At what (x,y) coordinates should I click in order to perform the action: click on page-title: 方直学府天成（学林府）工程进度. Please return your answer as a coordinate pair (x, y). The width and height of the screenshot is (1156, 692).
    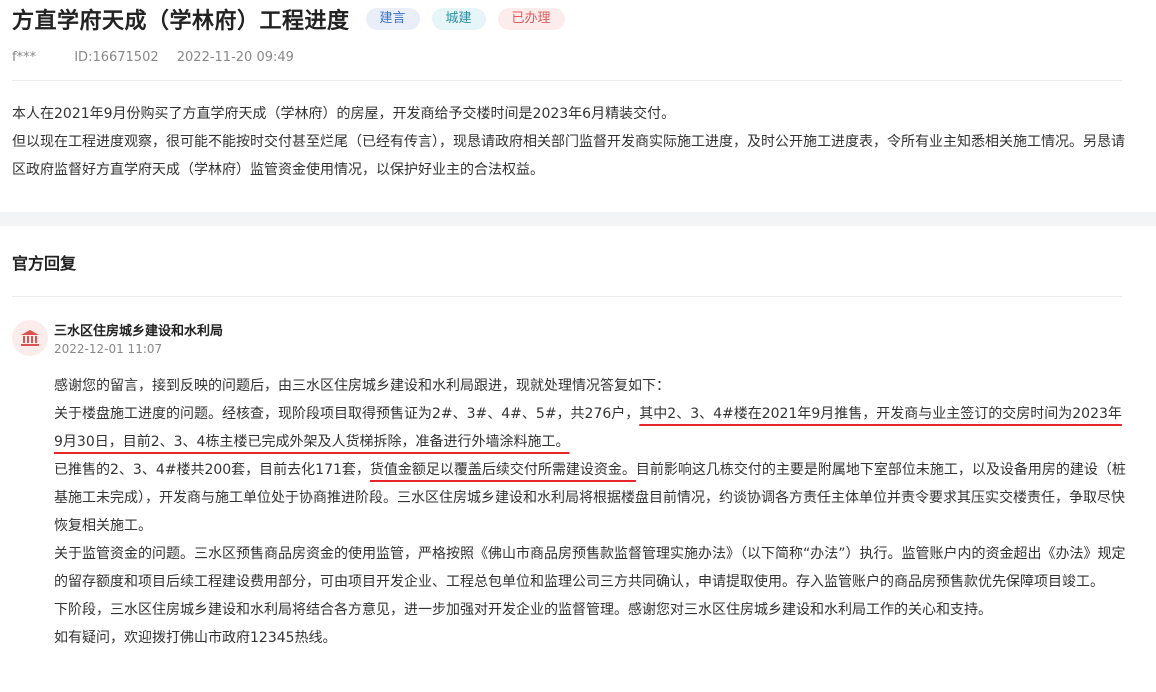
    Looking at the image, I should click on (181, 21).